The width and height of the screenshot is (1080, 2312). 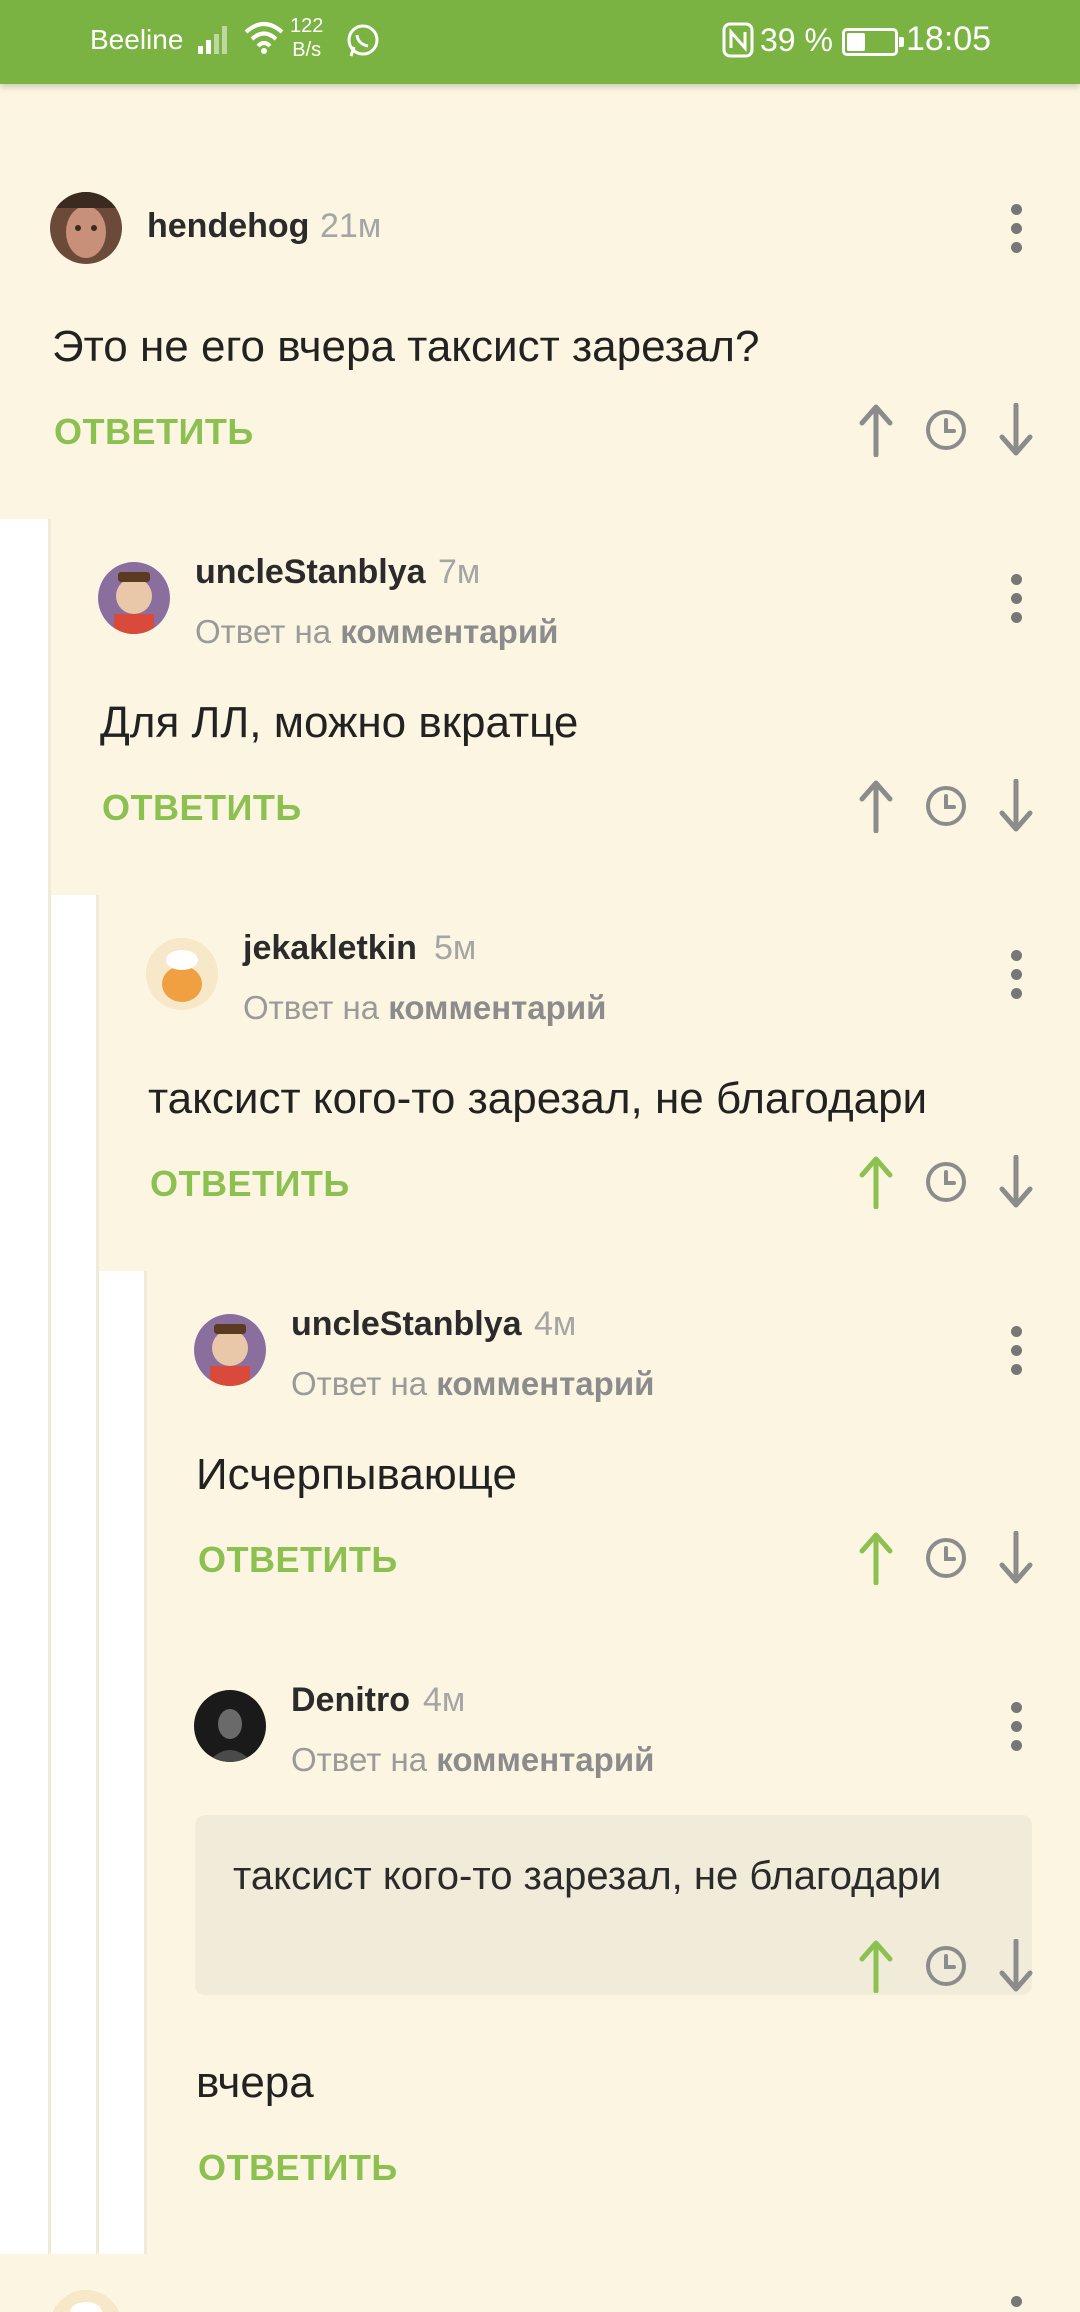 I want to click on signal-icon, so click(x=212, y=40).